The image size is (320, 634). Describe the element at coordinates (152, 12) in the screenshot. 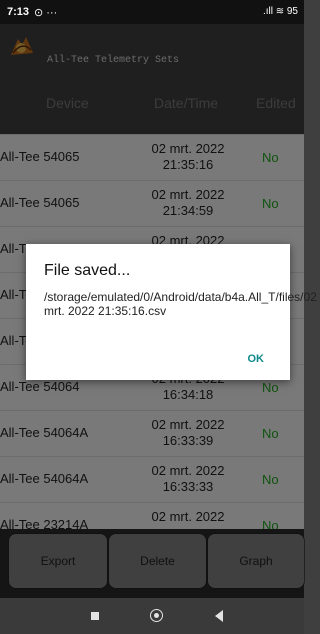

I see `status-bar: 7:13 ⊙ ··· .ıll ≋ 95` at that location.